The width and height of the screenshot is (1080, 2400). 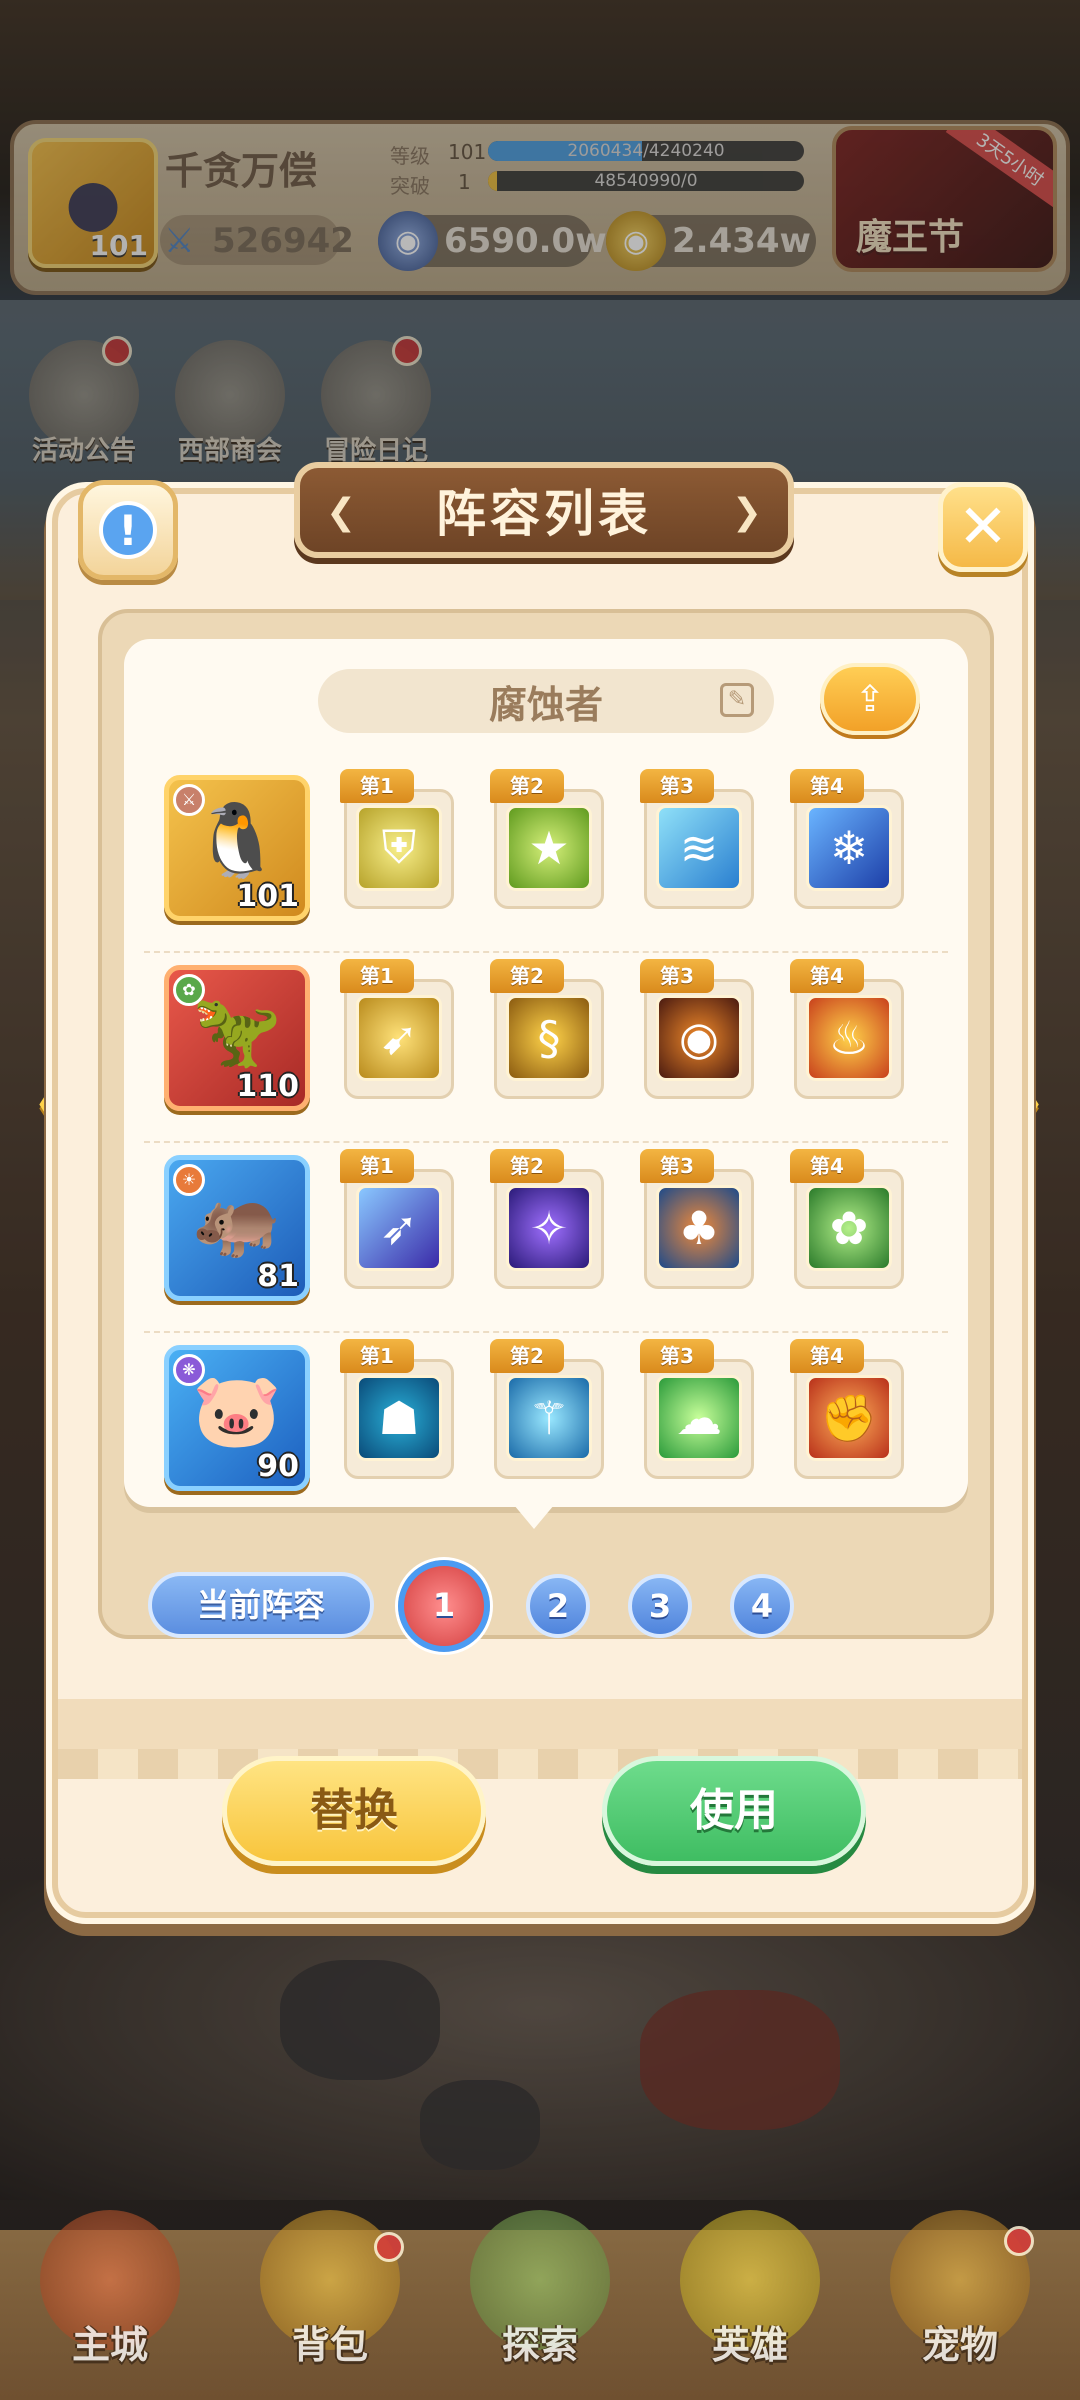 What do you see at coordinates (267, 896) in the screenshot?
I see `hero-level: 101` at bounding box center [267, 896].